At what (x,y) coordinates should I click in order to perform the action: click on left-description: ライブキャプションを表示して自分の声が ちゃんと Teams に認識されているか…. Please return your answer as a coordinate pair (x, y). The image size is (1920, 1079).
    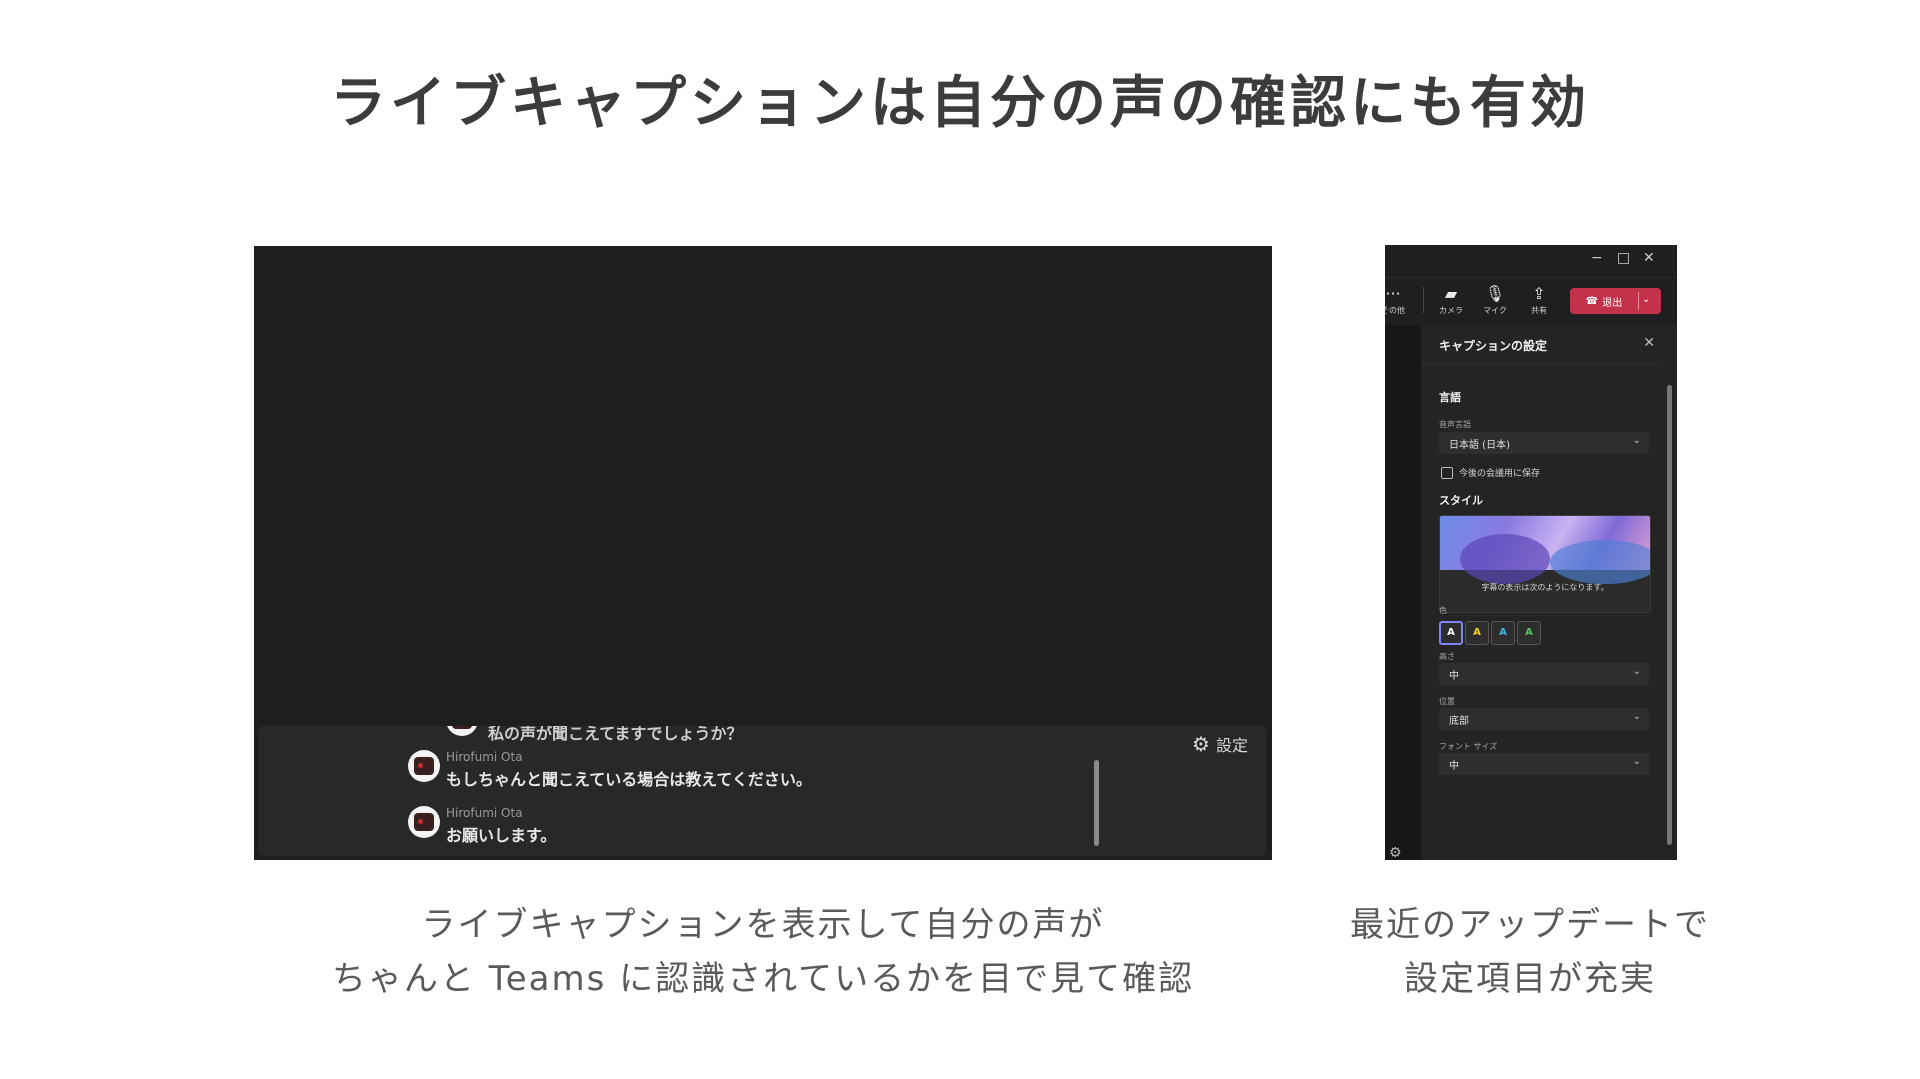
    Looking at the image, I should click on (763, 952).